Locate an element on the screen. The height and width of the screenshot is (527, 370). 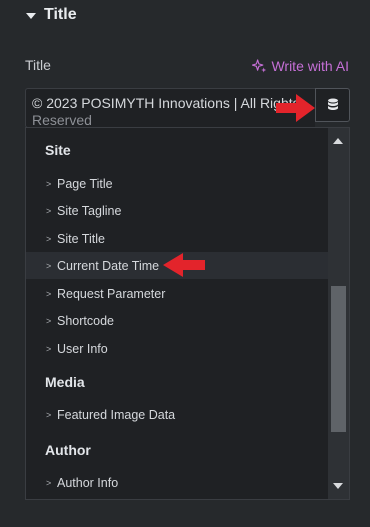
group-title-media: Media is located at coordinates (65, 382).